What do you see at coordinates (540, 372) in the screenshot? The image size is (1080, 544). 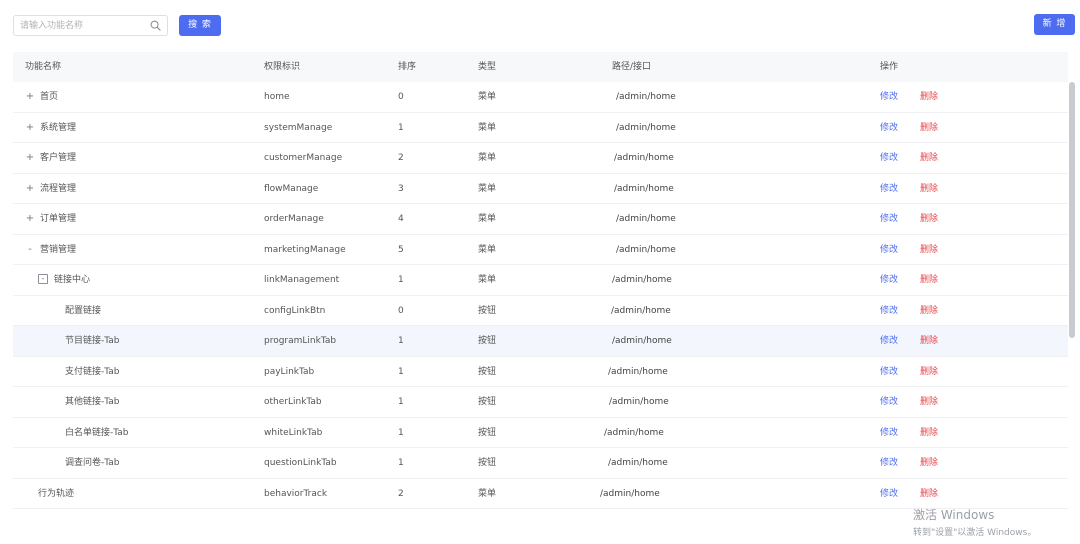 I see `table-row: 支付链接-Tab payLinkTab 1 按钮/admin/home 修改 删除` at bounding box center [540, 372].